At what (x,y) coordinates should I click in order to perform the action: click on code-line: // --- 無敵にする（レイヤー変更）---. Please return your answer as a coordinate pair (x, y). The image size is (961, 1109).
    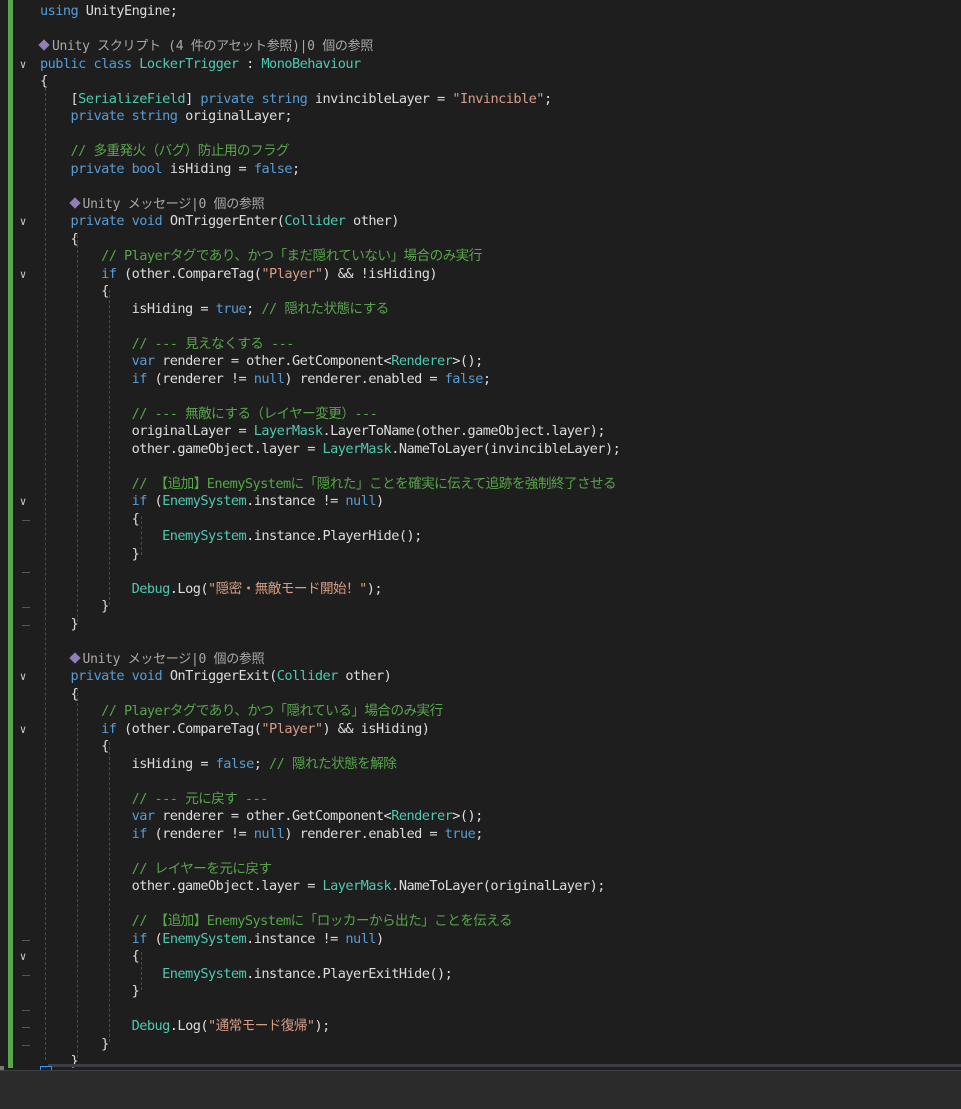
    Looking at the image, I should click on (209, 414).